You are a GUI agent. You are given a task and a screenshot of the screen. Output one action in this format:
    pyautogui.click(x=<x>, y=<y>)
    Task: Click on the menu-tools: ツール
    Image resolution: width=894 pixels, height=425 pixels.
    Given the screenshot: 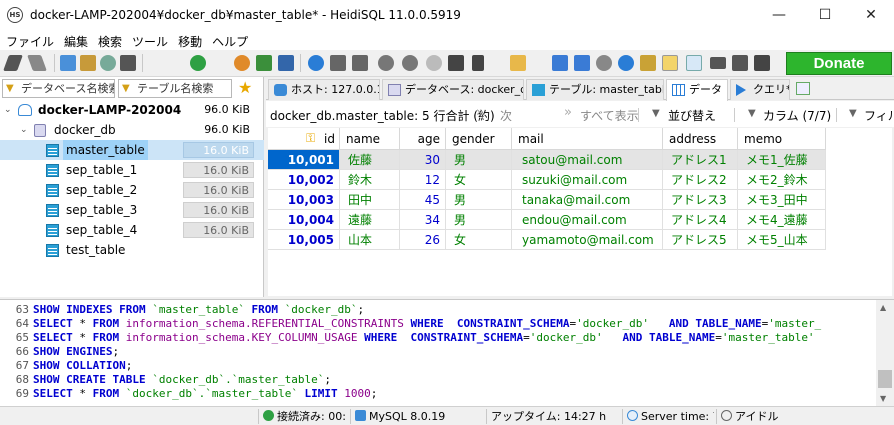 What is the action you would take?
    pyautogui.click(x=149, y=40)
    